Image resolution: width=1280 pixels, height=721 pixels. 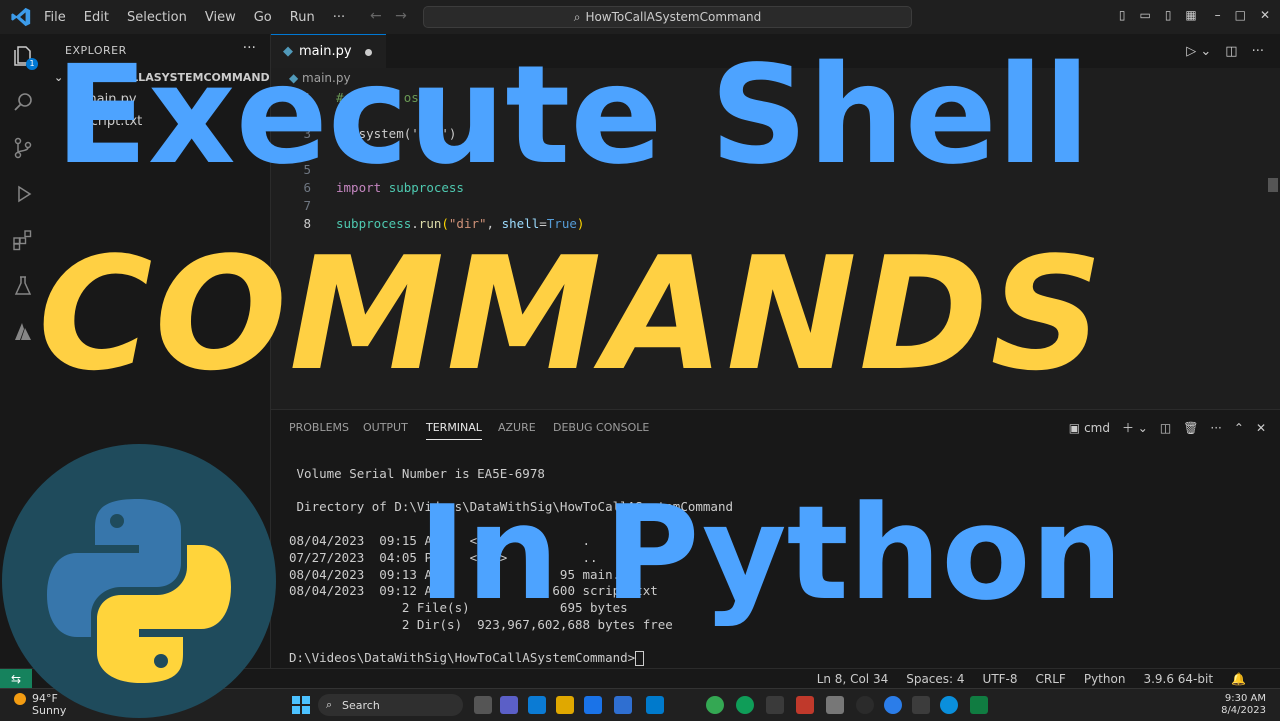 What do you see at coordinates (1218, 15) in the screenshot?
I see `minimize-button: –` at bounding box center [1218, 15].